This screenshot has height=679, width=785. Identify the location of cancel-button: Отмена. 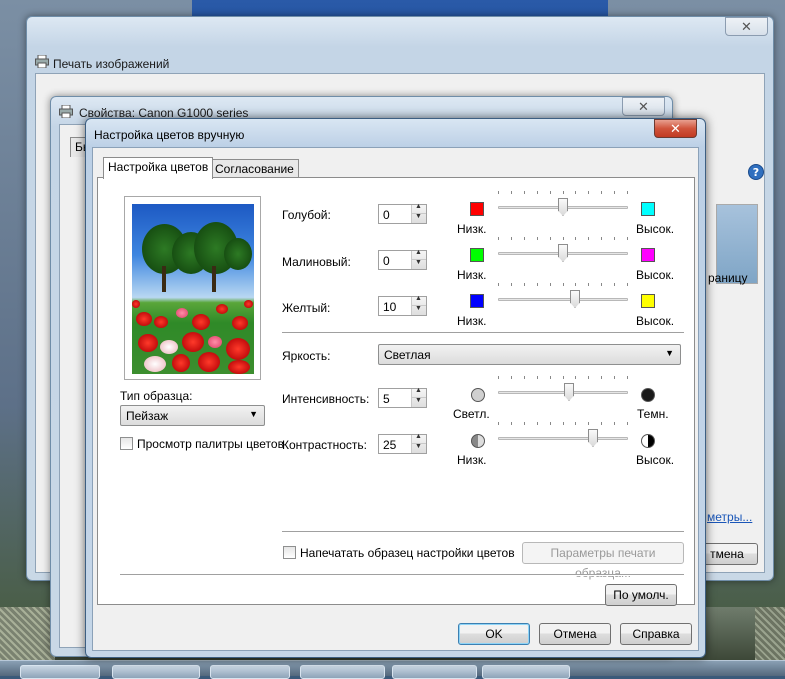
(575, 634).